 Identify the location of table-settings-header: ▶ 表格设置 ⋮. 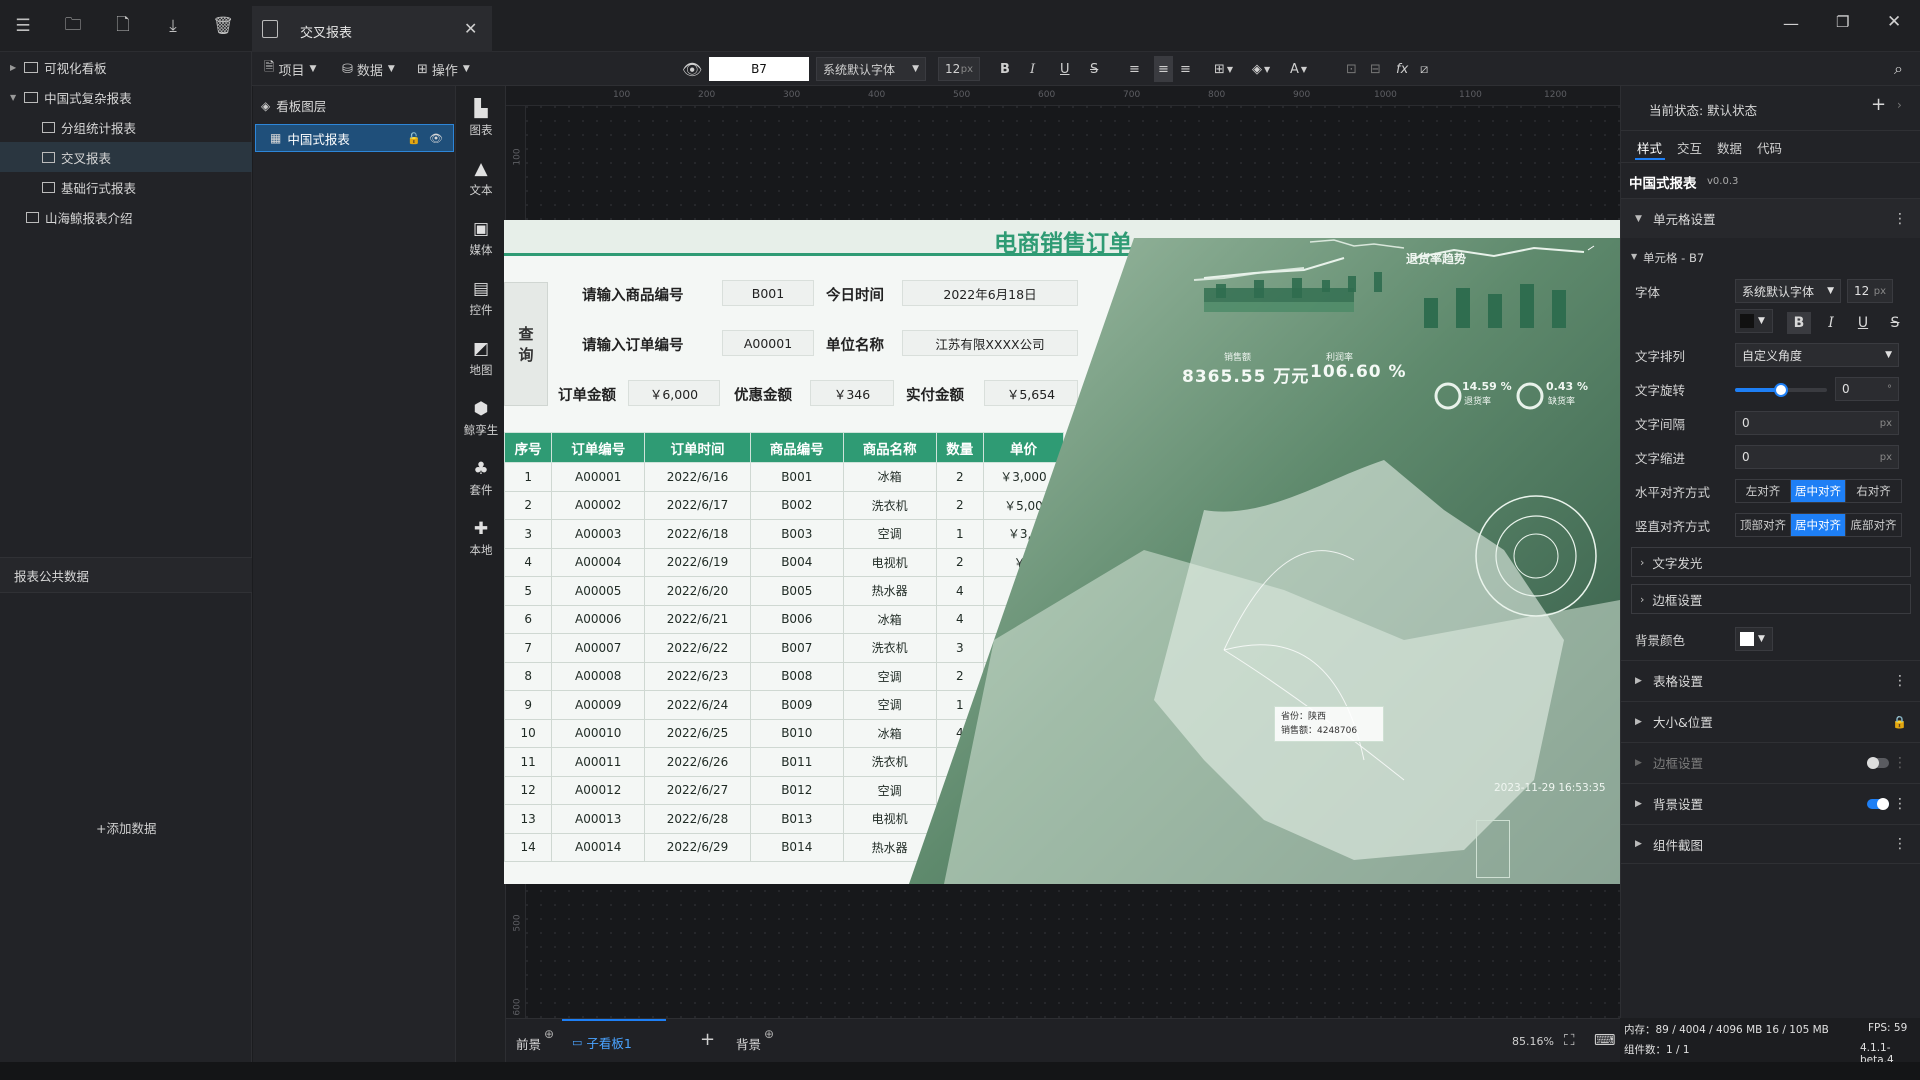
(1770, 680).